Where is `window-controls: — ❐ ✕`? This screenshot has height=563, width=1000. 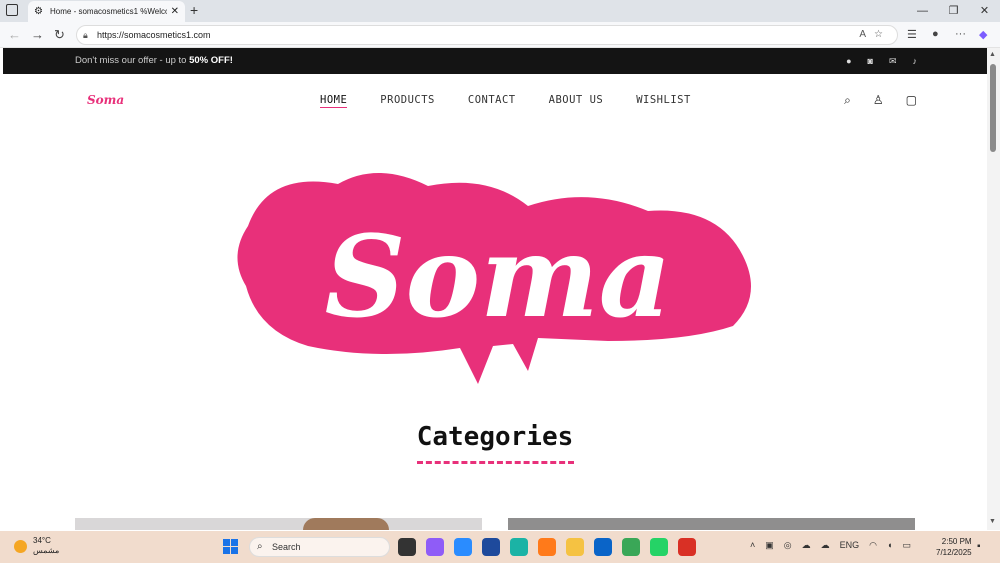
window-controls: — ❐ ✕ is located at coordinates (953, 11).